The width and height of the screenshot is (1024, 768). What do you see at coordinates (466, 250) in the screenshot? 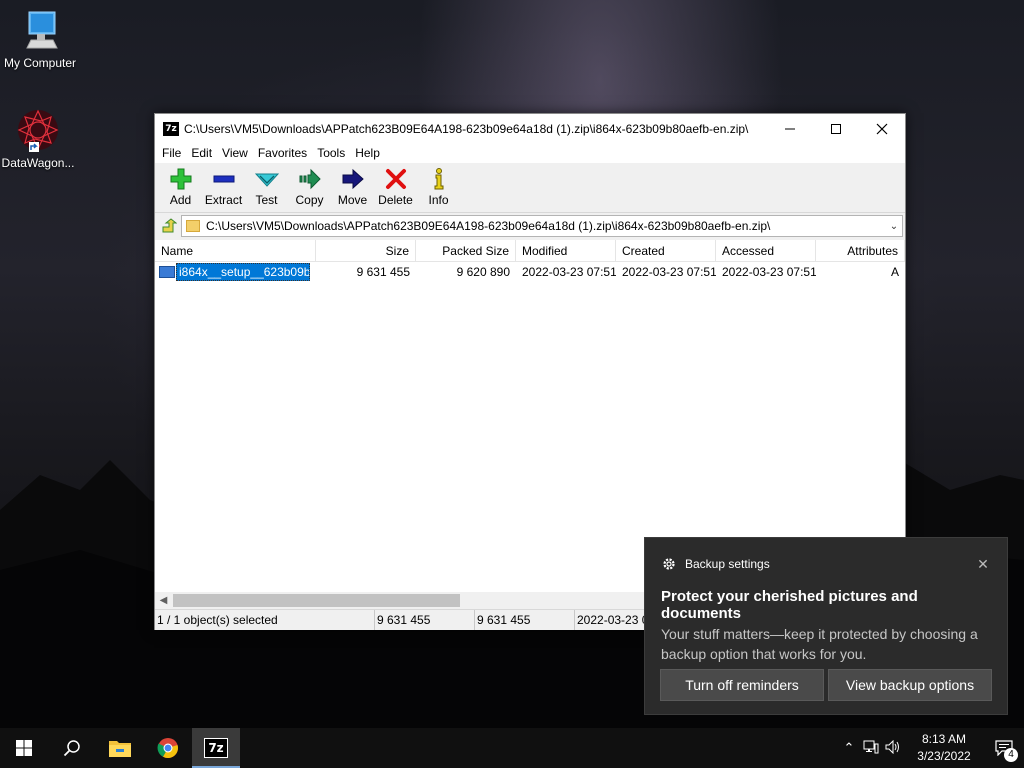
I see `column-header-packed-size: Packed Size` at bounding box center [466, 250].